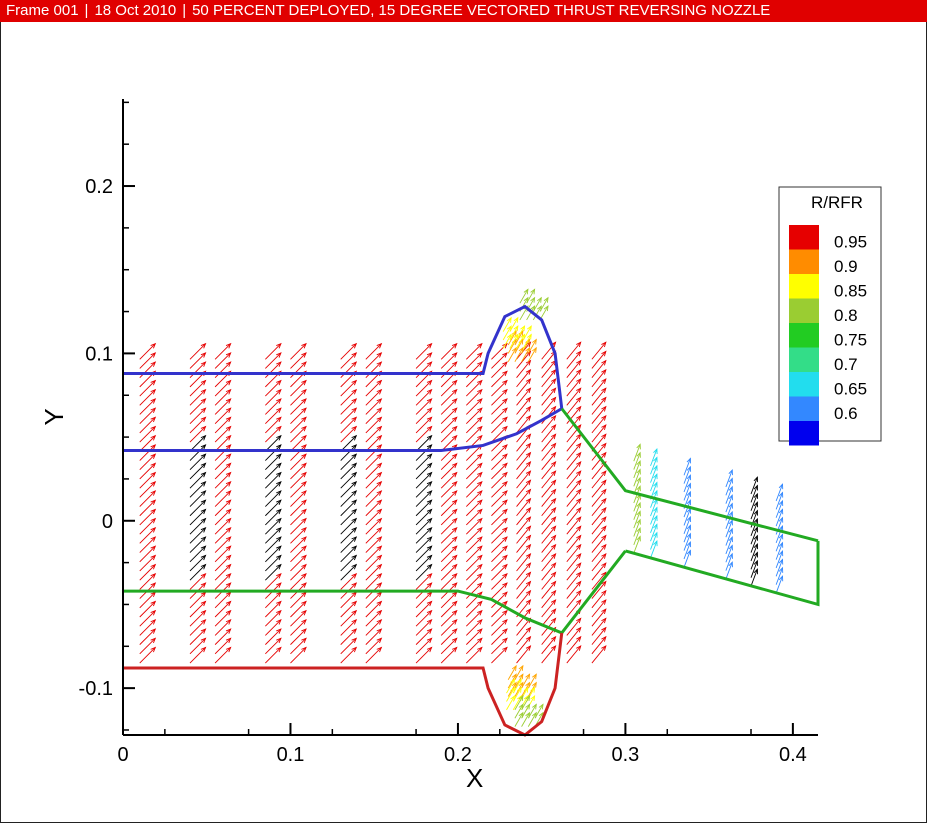 This screenshot has width=927, height=824. What do you see at coordinates (850, 340) in the screenshot?
I see `legend-label: 0.75` at bounding box center [850, 340].